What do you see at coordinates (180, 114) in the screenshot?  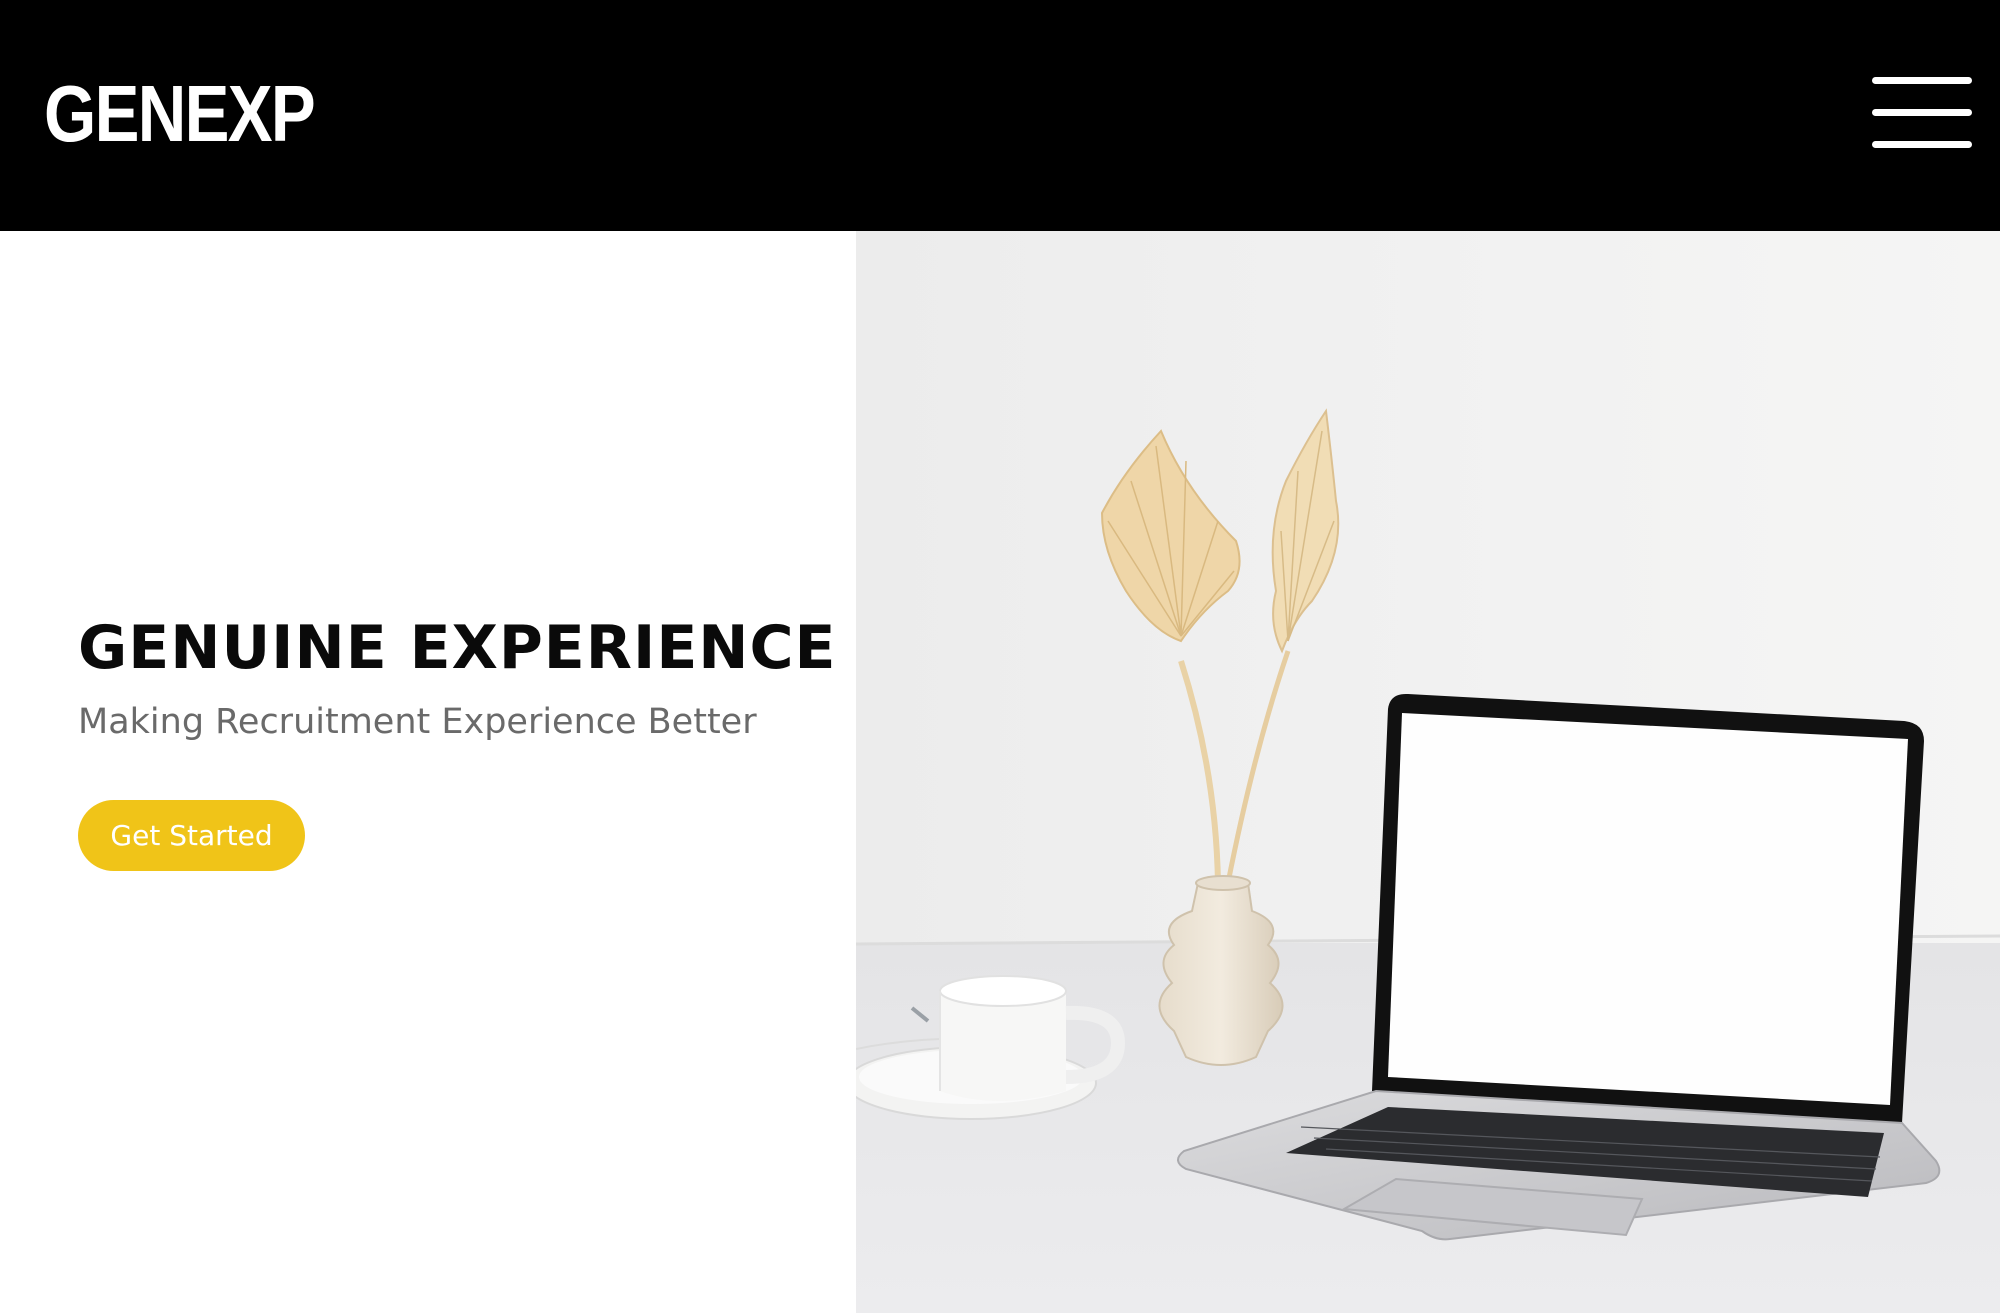 I see `brand-logo: GENEXP` at bounding box center [180, 114].